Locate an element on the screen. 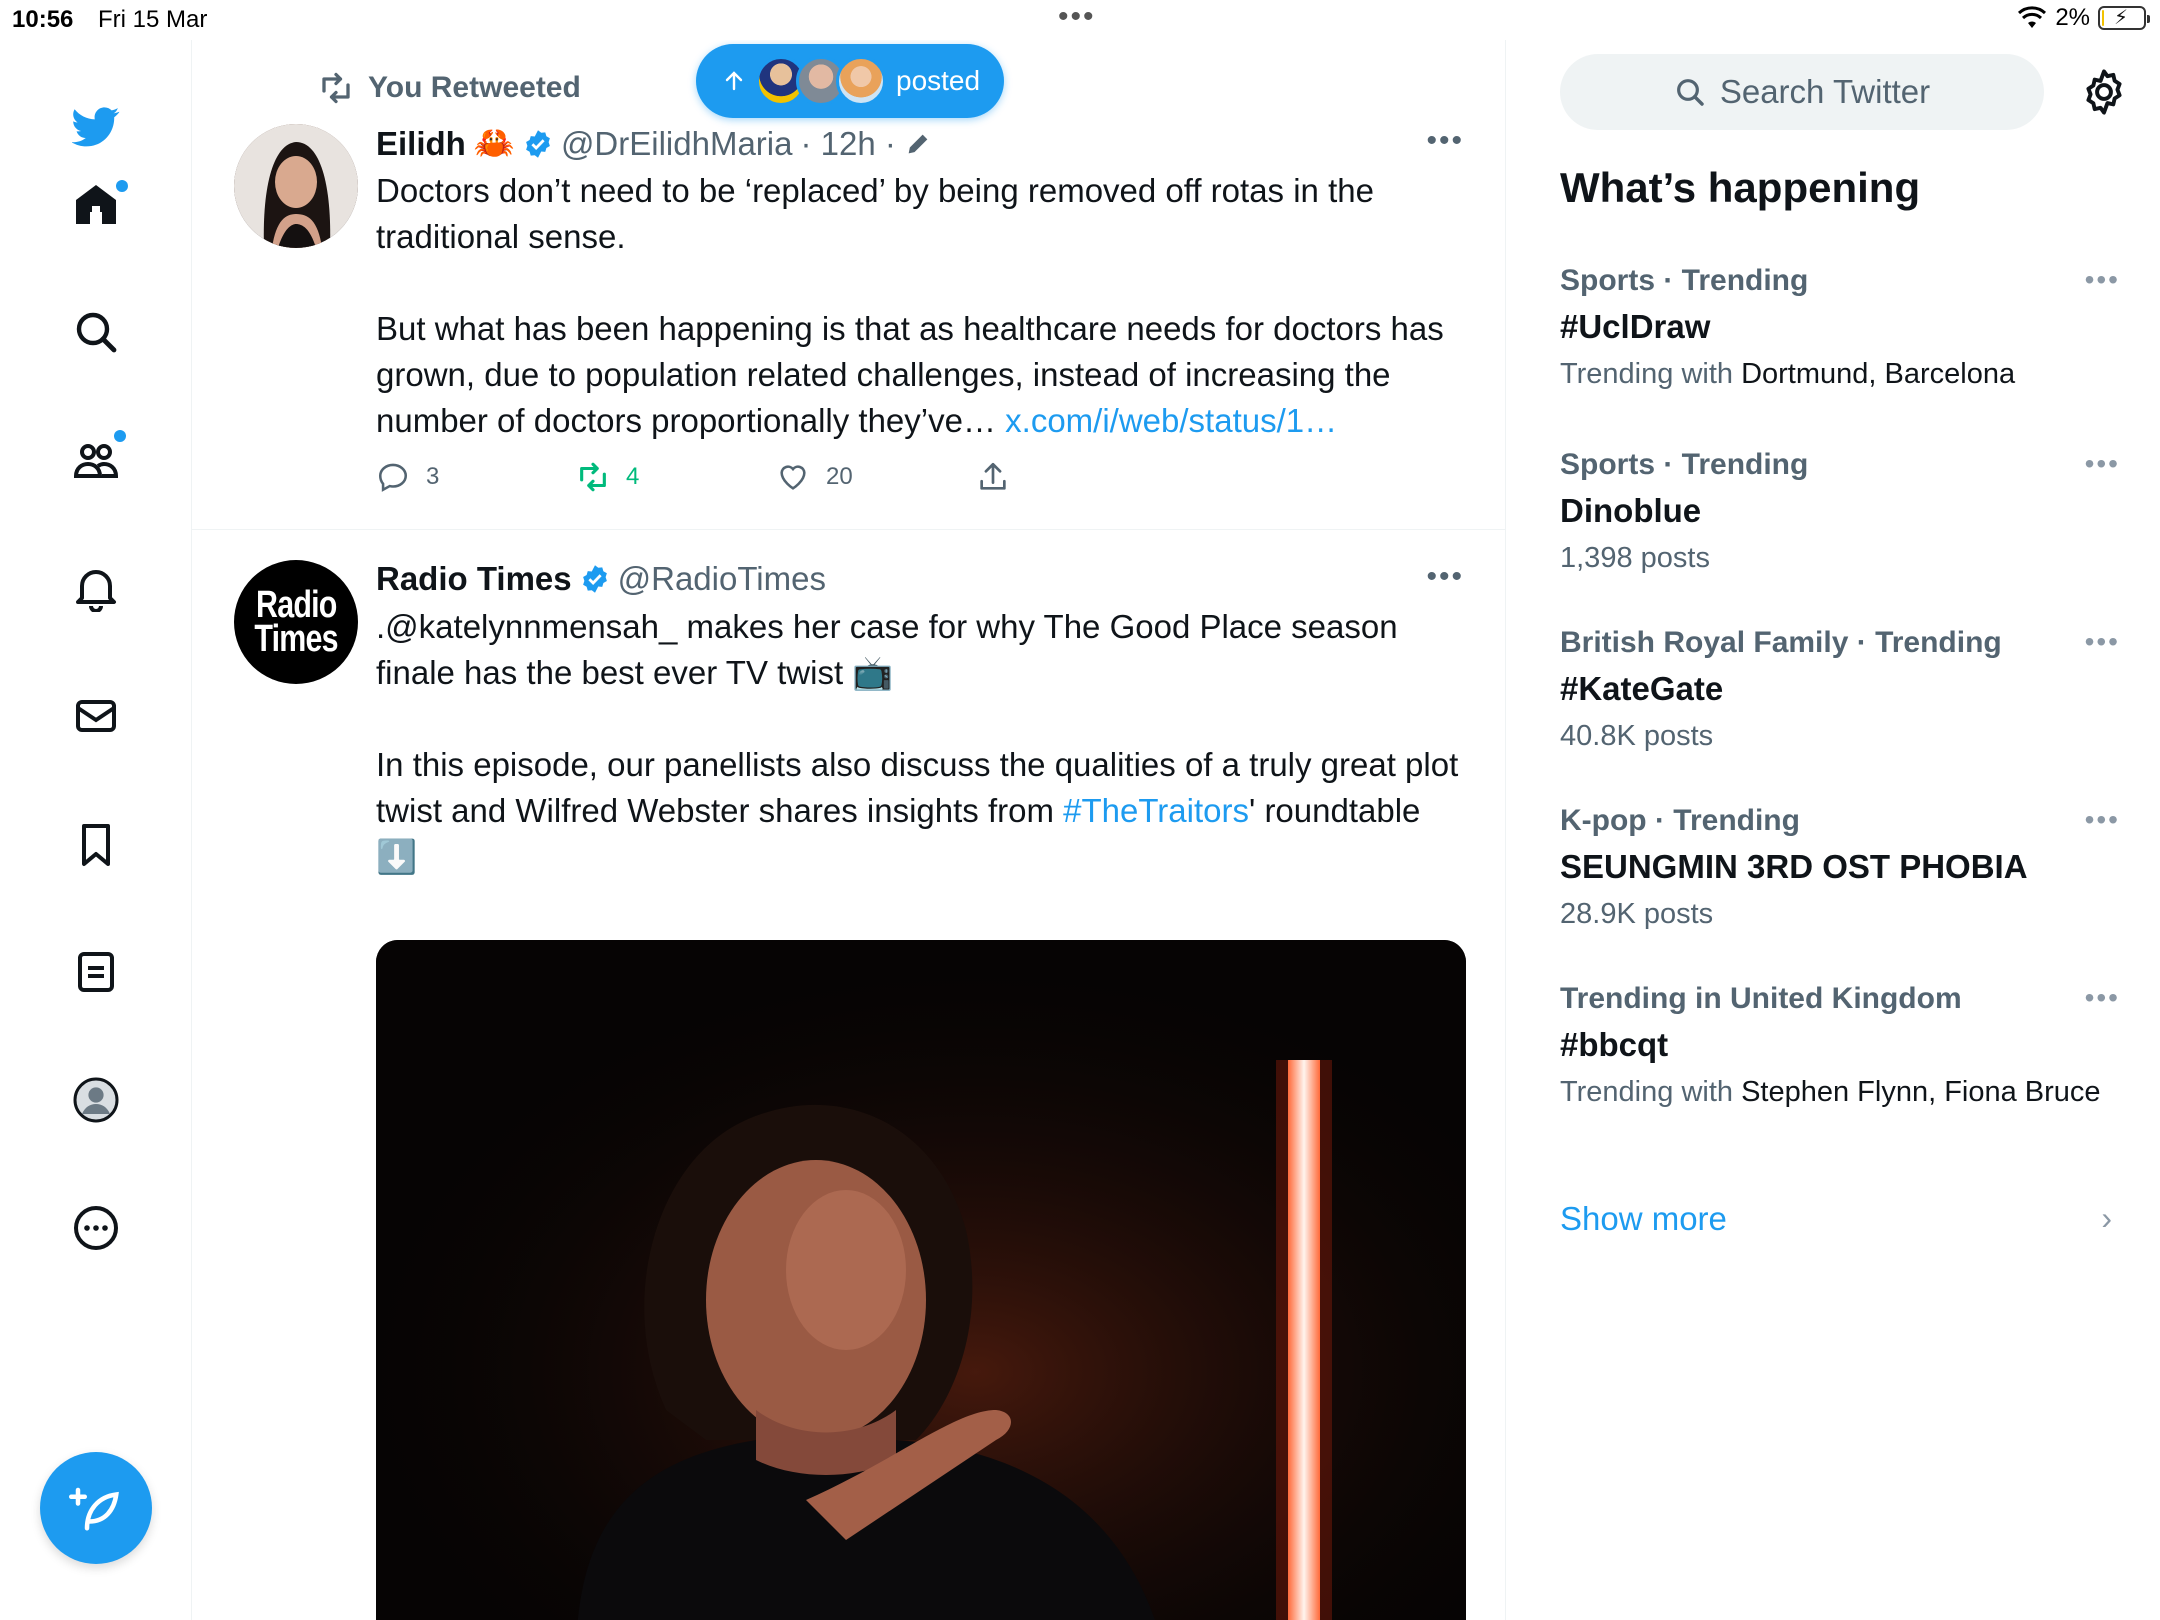 The width and height of the screenshot is (2160, 1620). trend-meta: Trending in United Kingdom is located at coordinates (1761, 998).